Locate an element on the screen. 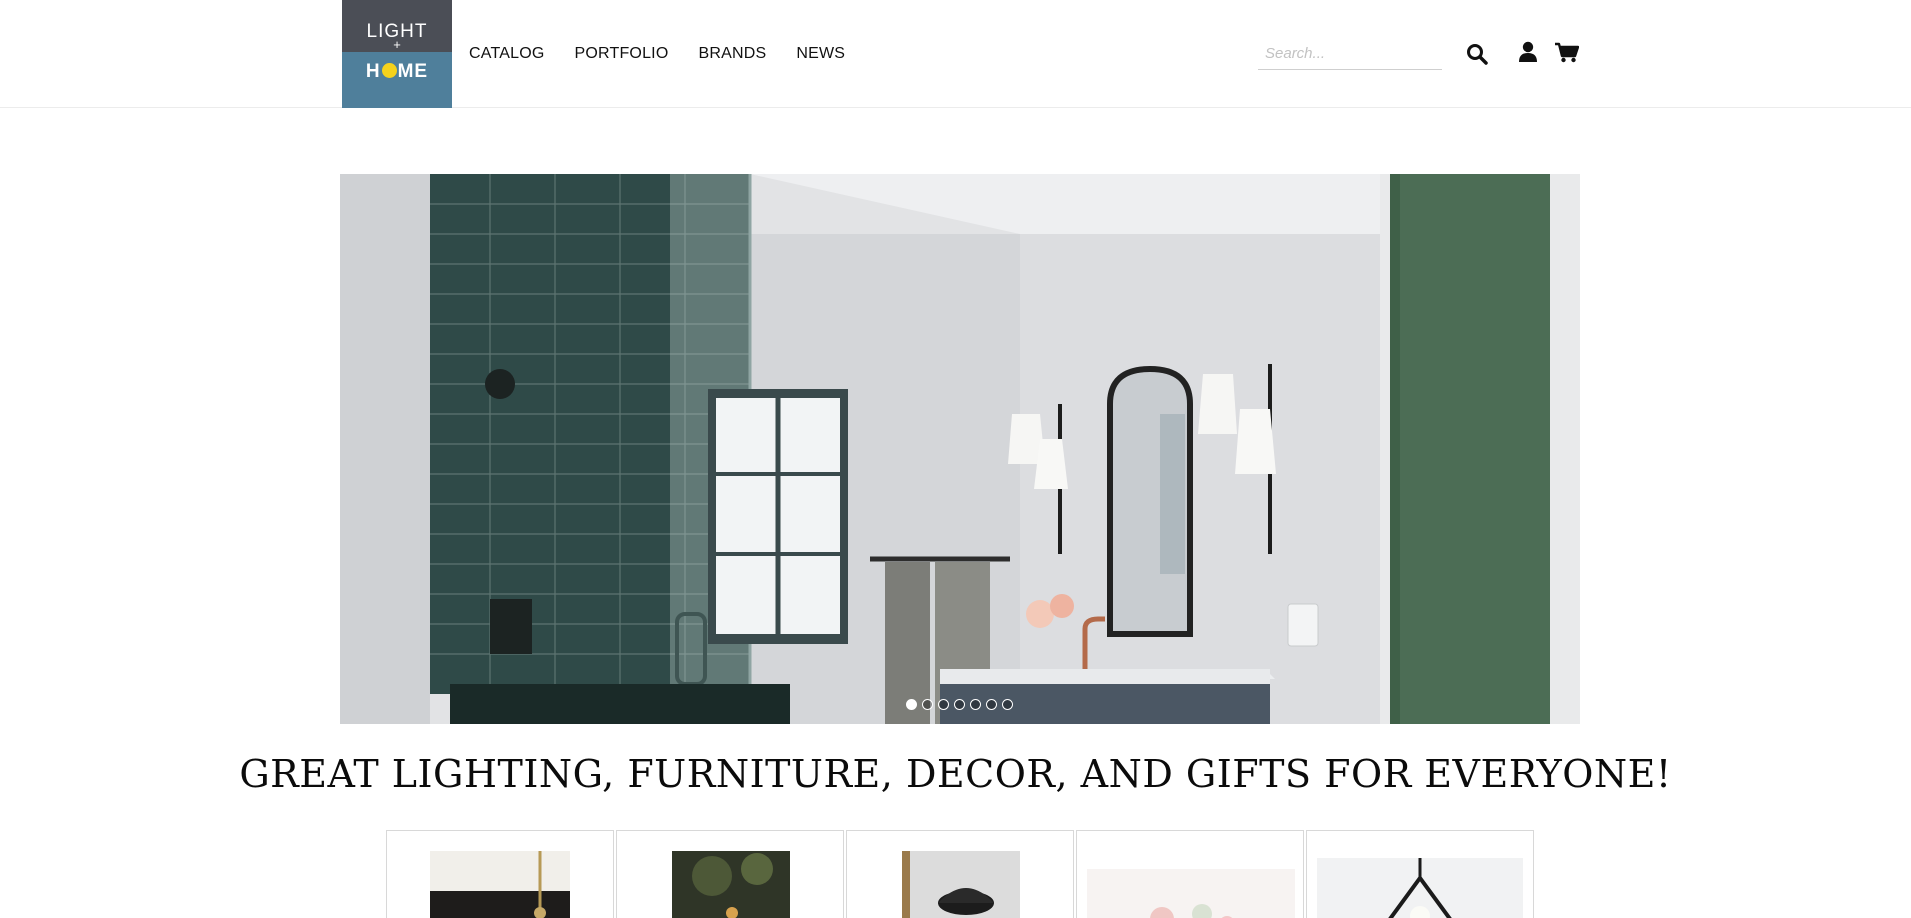  nav-portfolio: PORTFOLIO is located at coordinates (622, 54).